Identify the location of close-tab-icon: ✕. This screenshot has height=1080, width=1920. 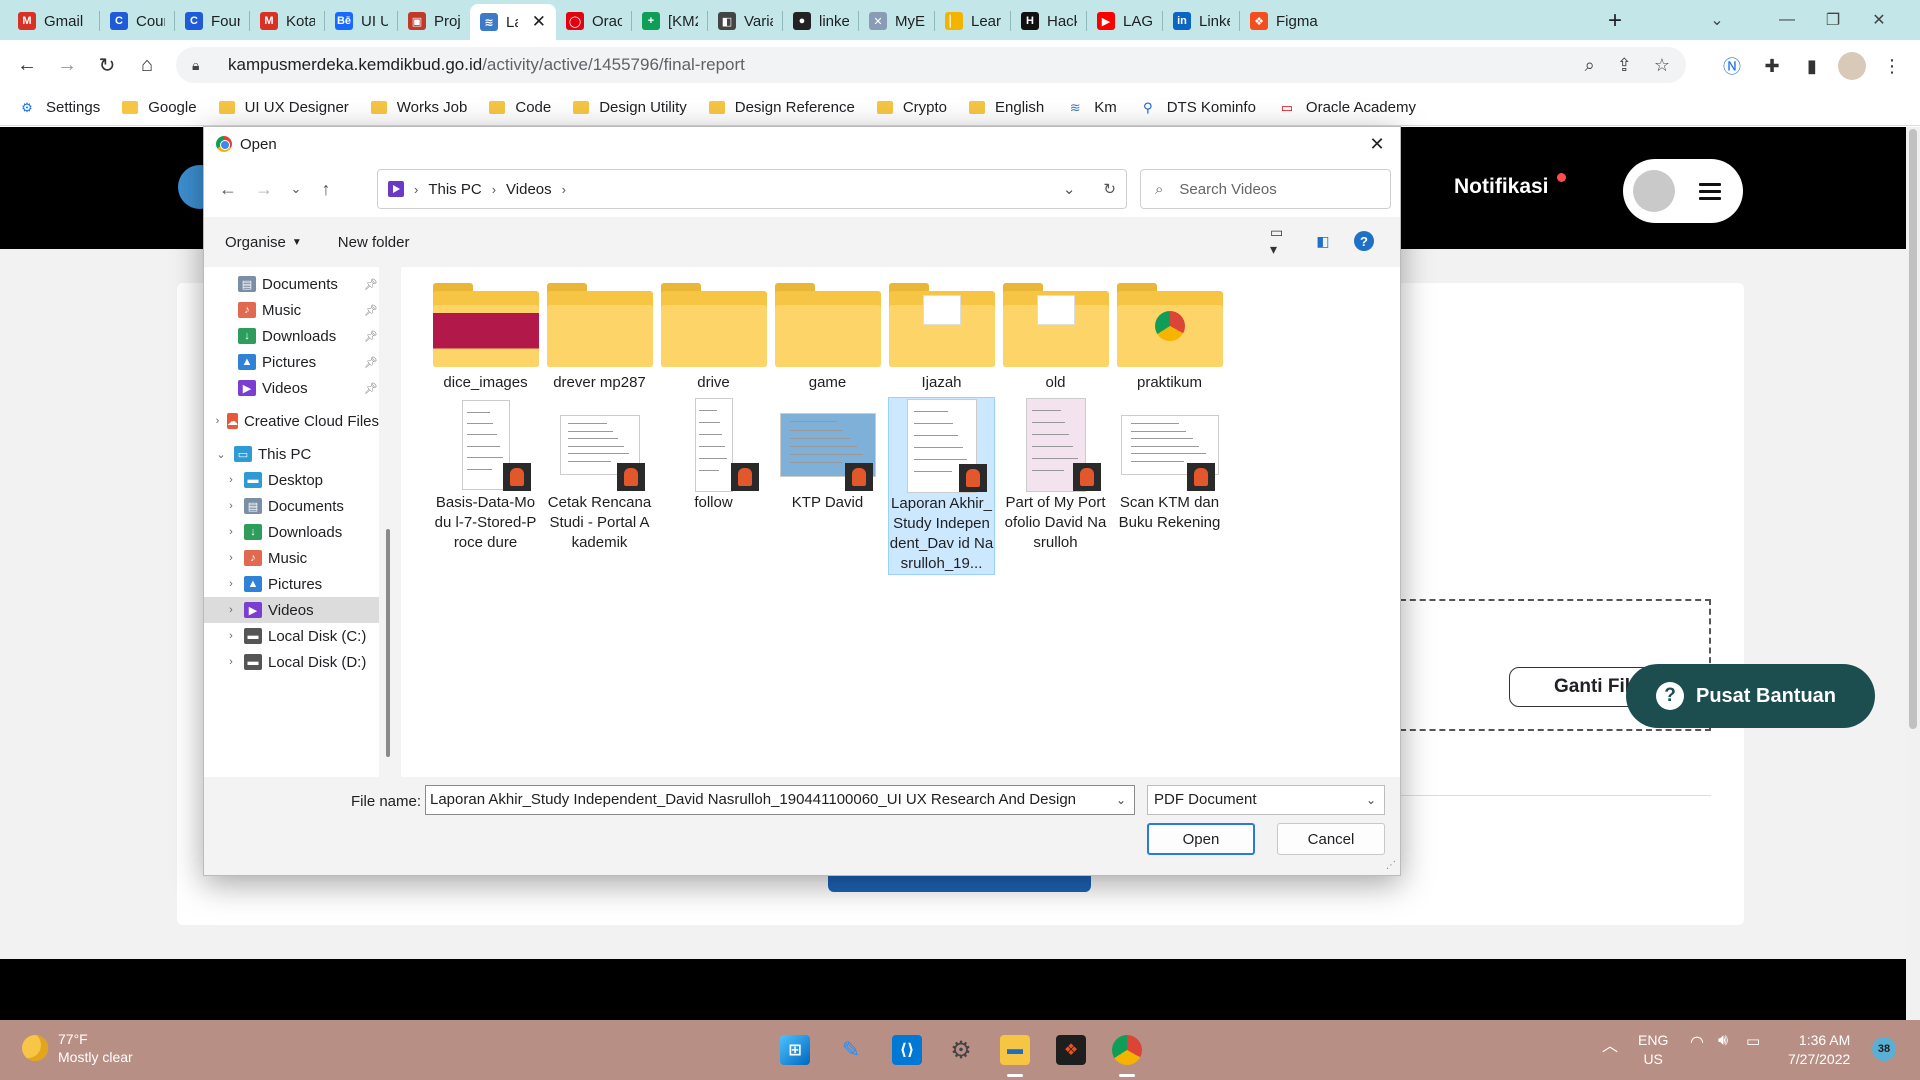
(539, 22).